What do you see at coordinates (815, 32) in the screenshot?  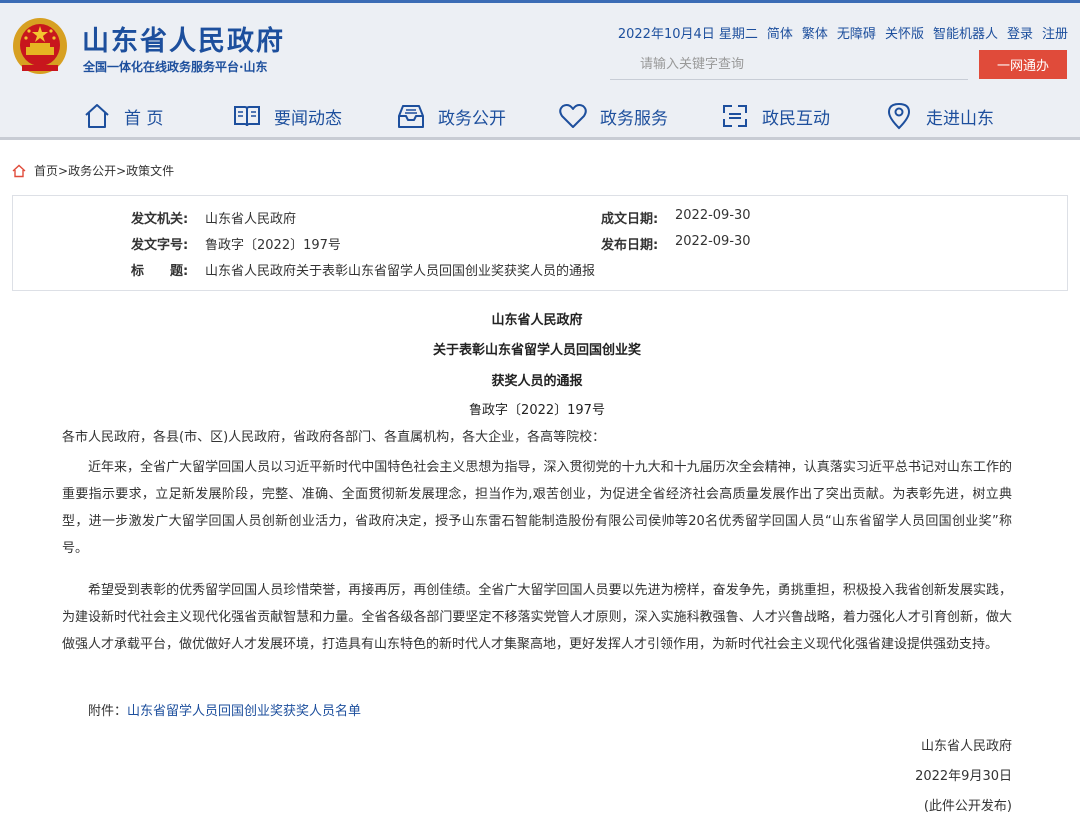 I see `link-traditional: 繁体` at bounding box center [815, 32].